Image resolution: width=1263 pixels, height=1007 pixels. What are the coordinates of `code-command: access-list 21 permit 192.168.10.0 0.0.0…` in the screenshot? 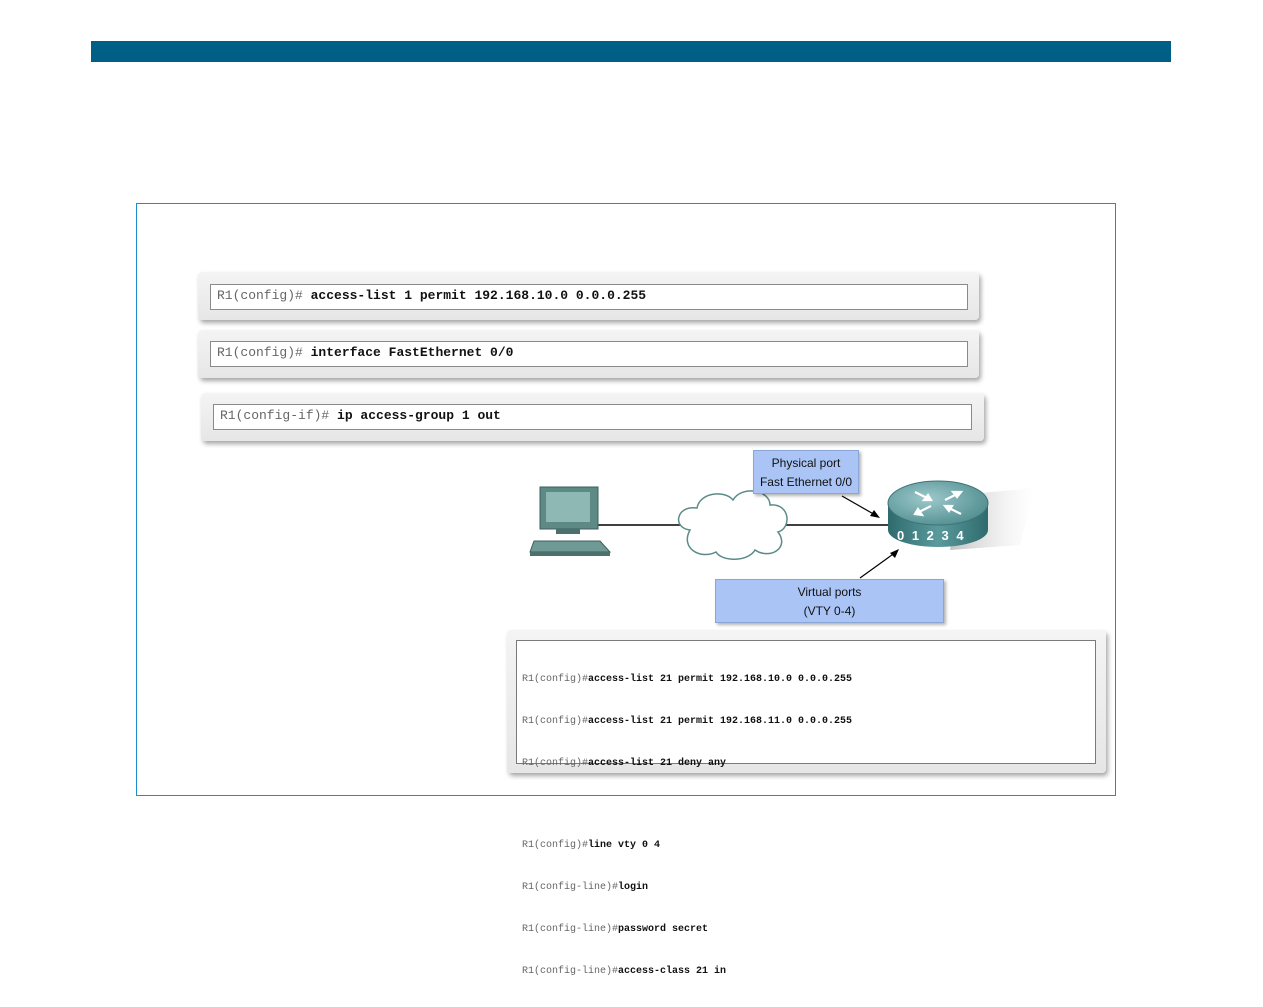 It's located at (720, 679).